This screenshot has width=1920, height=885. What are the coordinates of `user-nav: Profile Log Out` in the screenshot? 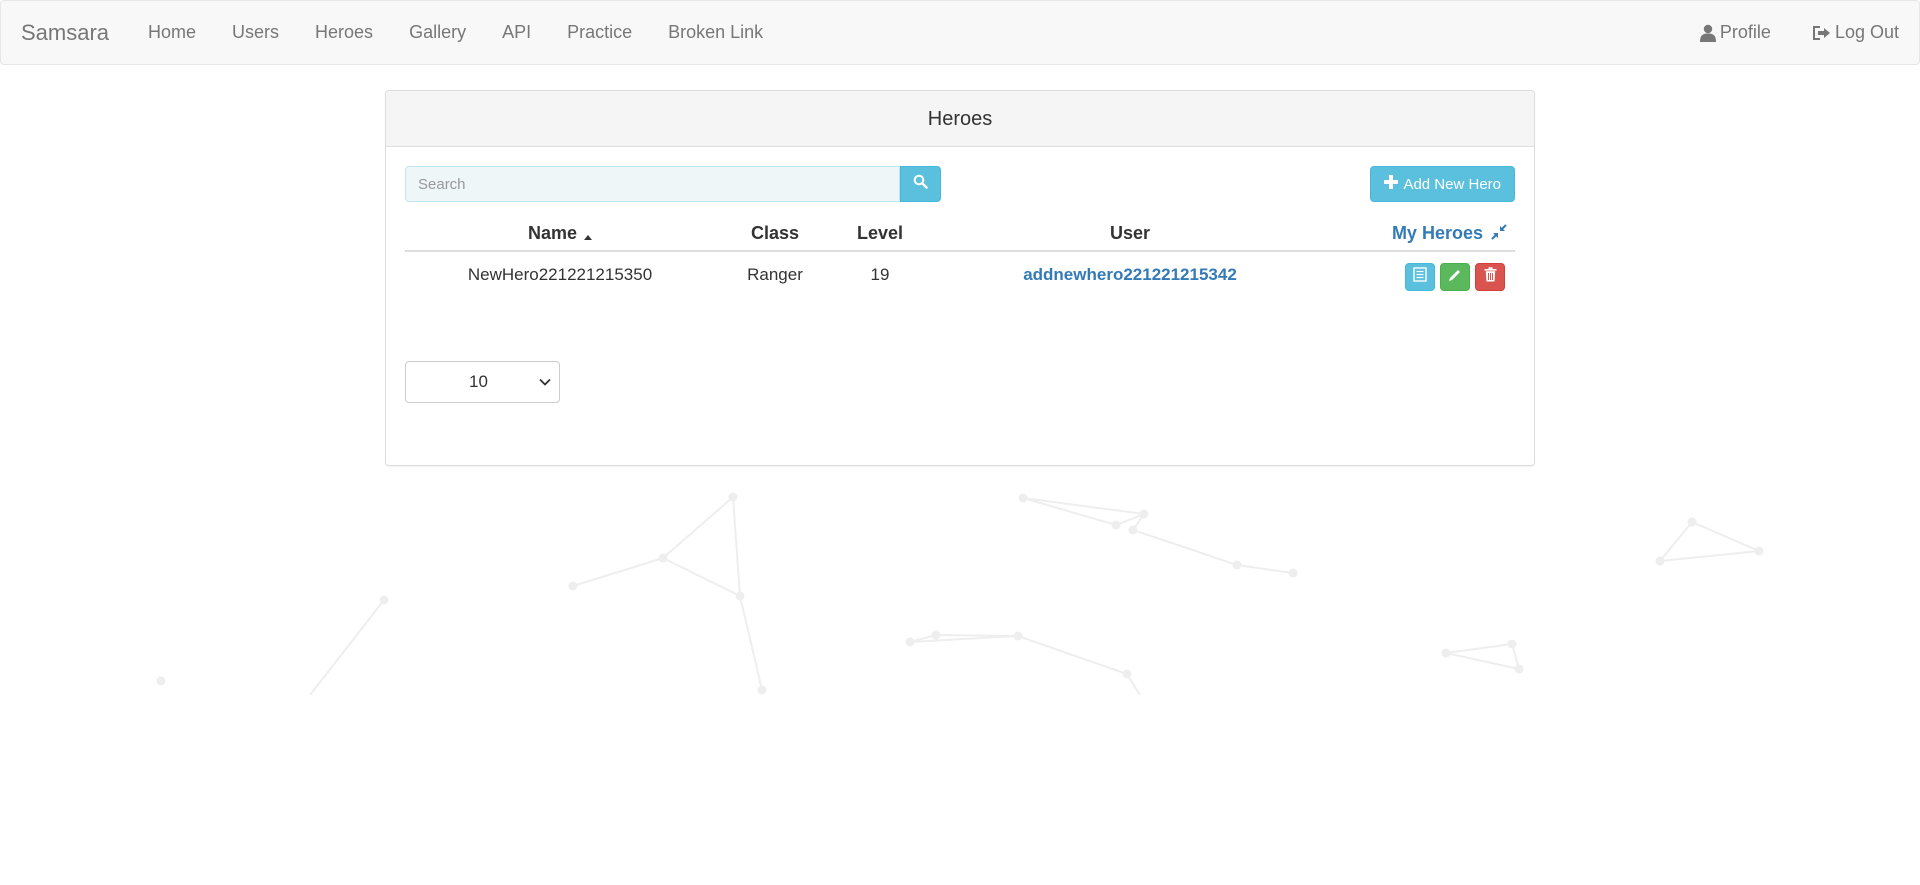 It's located at (1799, 32).